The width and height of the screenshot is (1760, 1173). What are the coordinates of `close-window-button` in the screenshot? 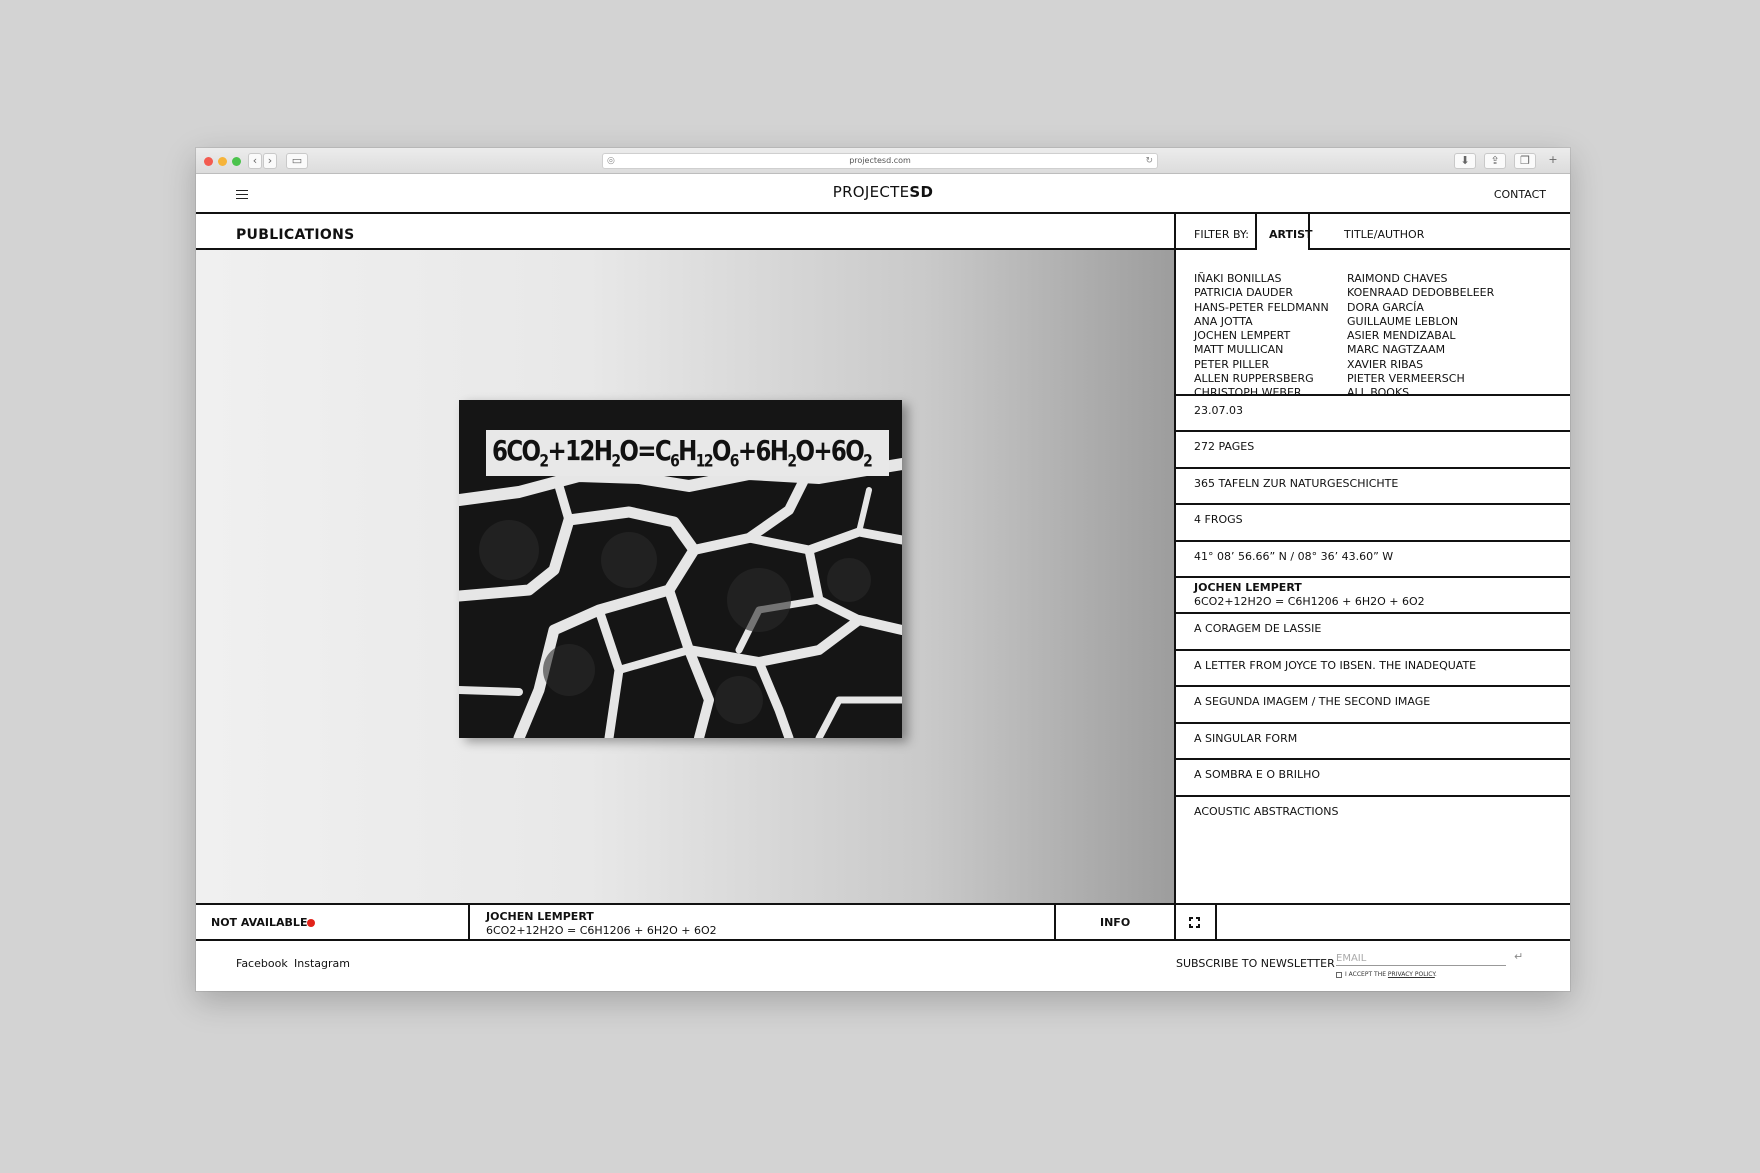 It's located at (208, 161).